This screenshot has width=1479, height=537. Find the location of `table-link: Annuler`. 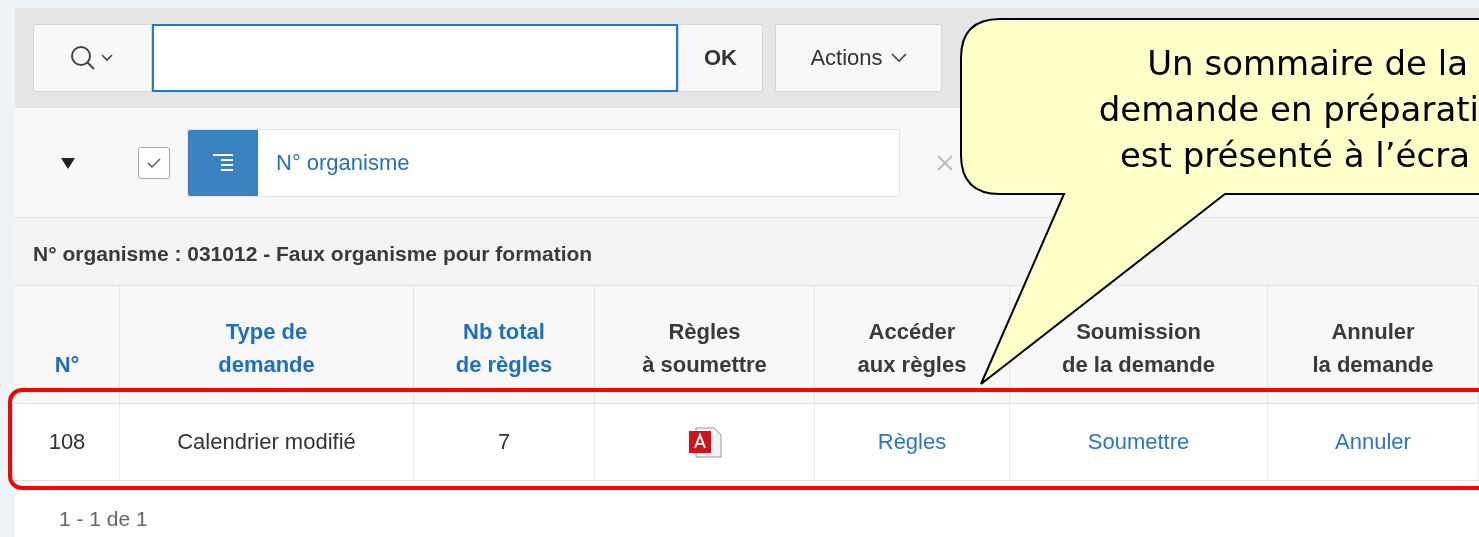

table-link: Annuler is located at coordinates (1373, 442).